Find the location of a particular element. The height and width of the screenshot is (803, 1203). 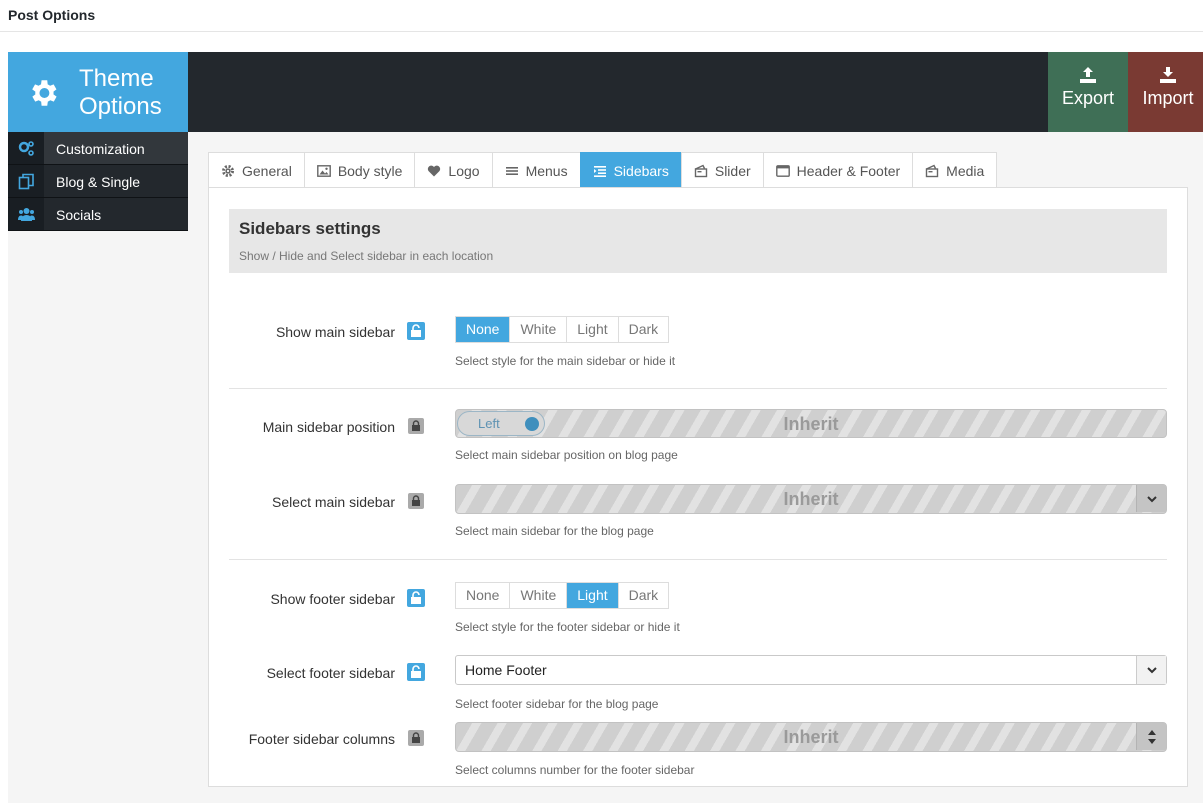

select-main-sidebar-label: Select main sidebar is located at coordinates (333, 502).